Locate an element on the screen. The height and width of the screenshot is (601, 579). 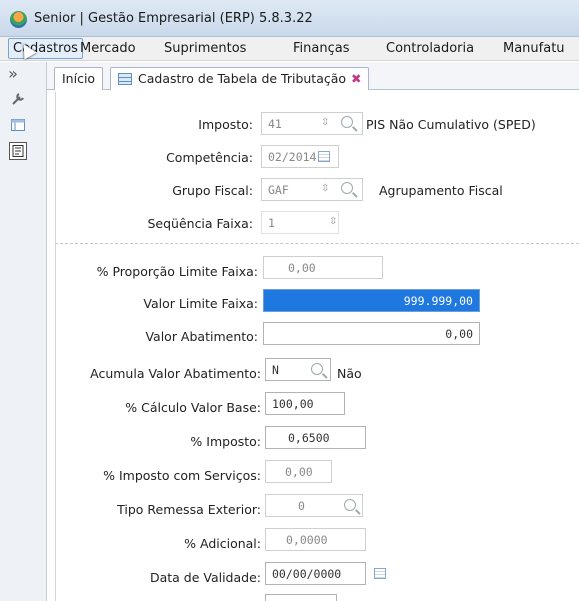
sequencia-faixa-label: Seqüência Faixa: is located at coordinates (200, 223).